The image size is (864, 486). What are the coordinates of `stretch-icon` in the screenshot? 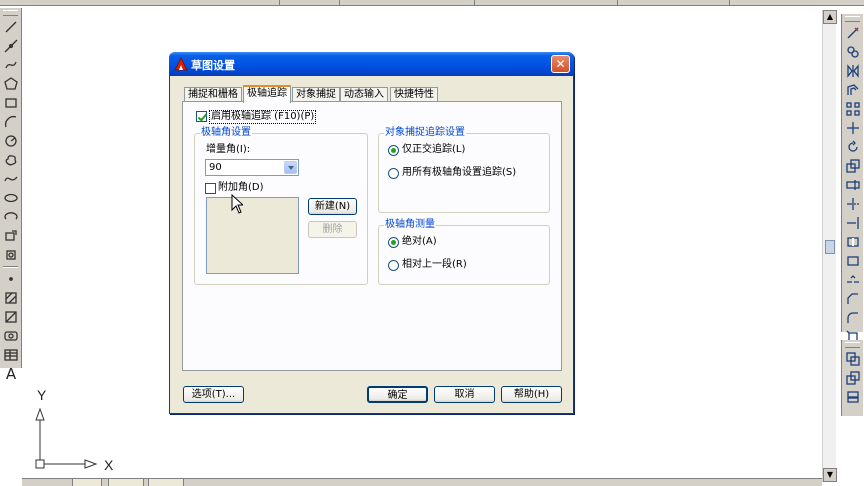 It's located at (853, 185).